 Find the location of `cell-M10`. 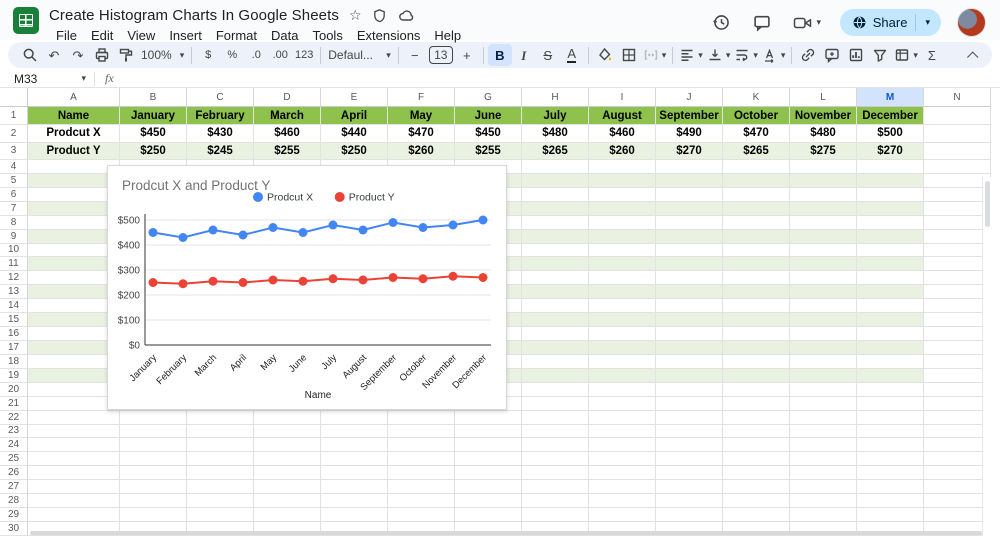

cell-M10 is located at coordinates (890, 250).